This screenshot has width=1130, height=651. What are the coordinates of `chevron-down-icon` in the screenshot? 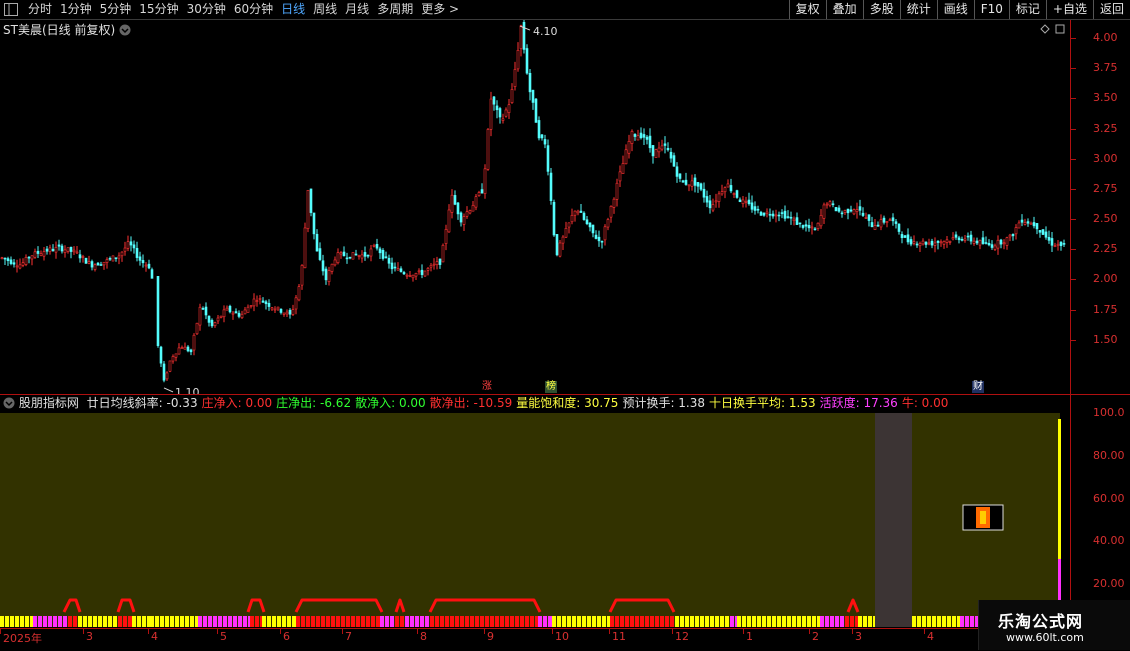 It's located at (9, 403).